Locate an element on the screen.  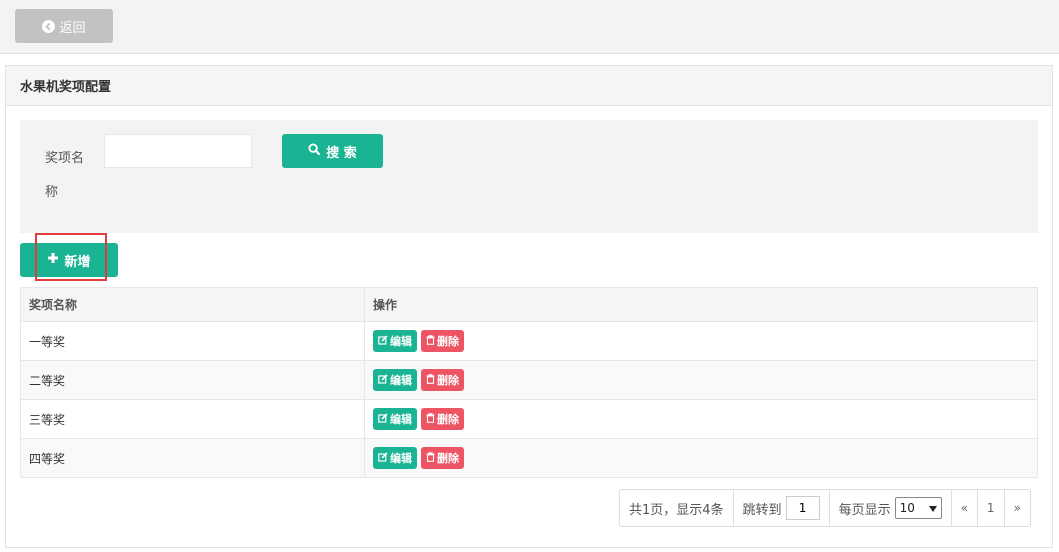
page-number-button: 1 is located at coordinates (991, 508).